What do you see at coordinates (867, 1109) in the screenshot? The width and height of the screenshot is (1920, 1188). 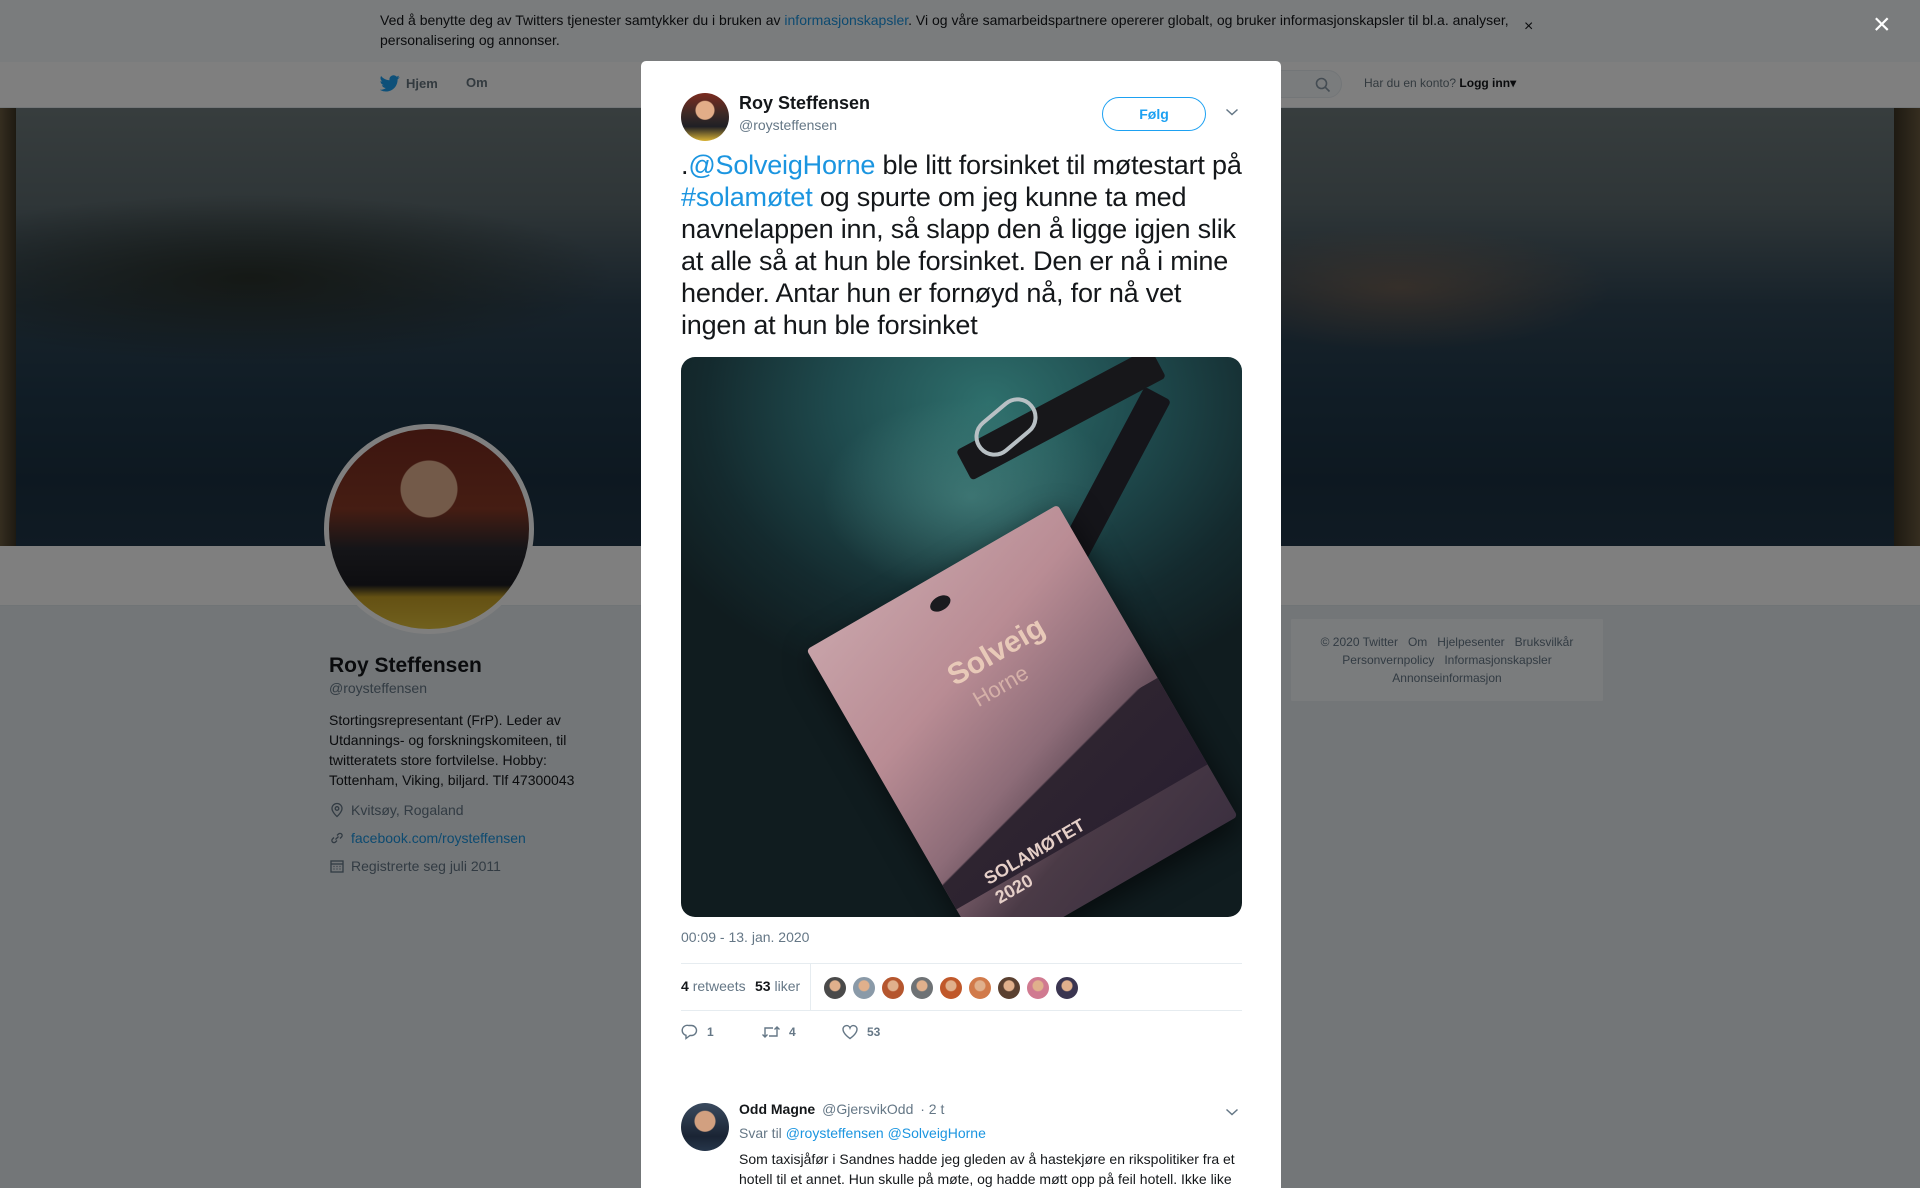 I see `reply-author-handle: @GjersvikOdd` at bounding box center [867, 1109].